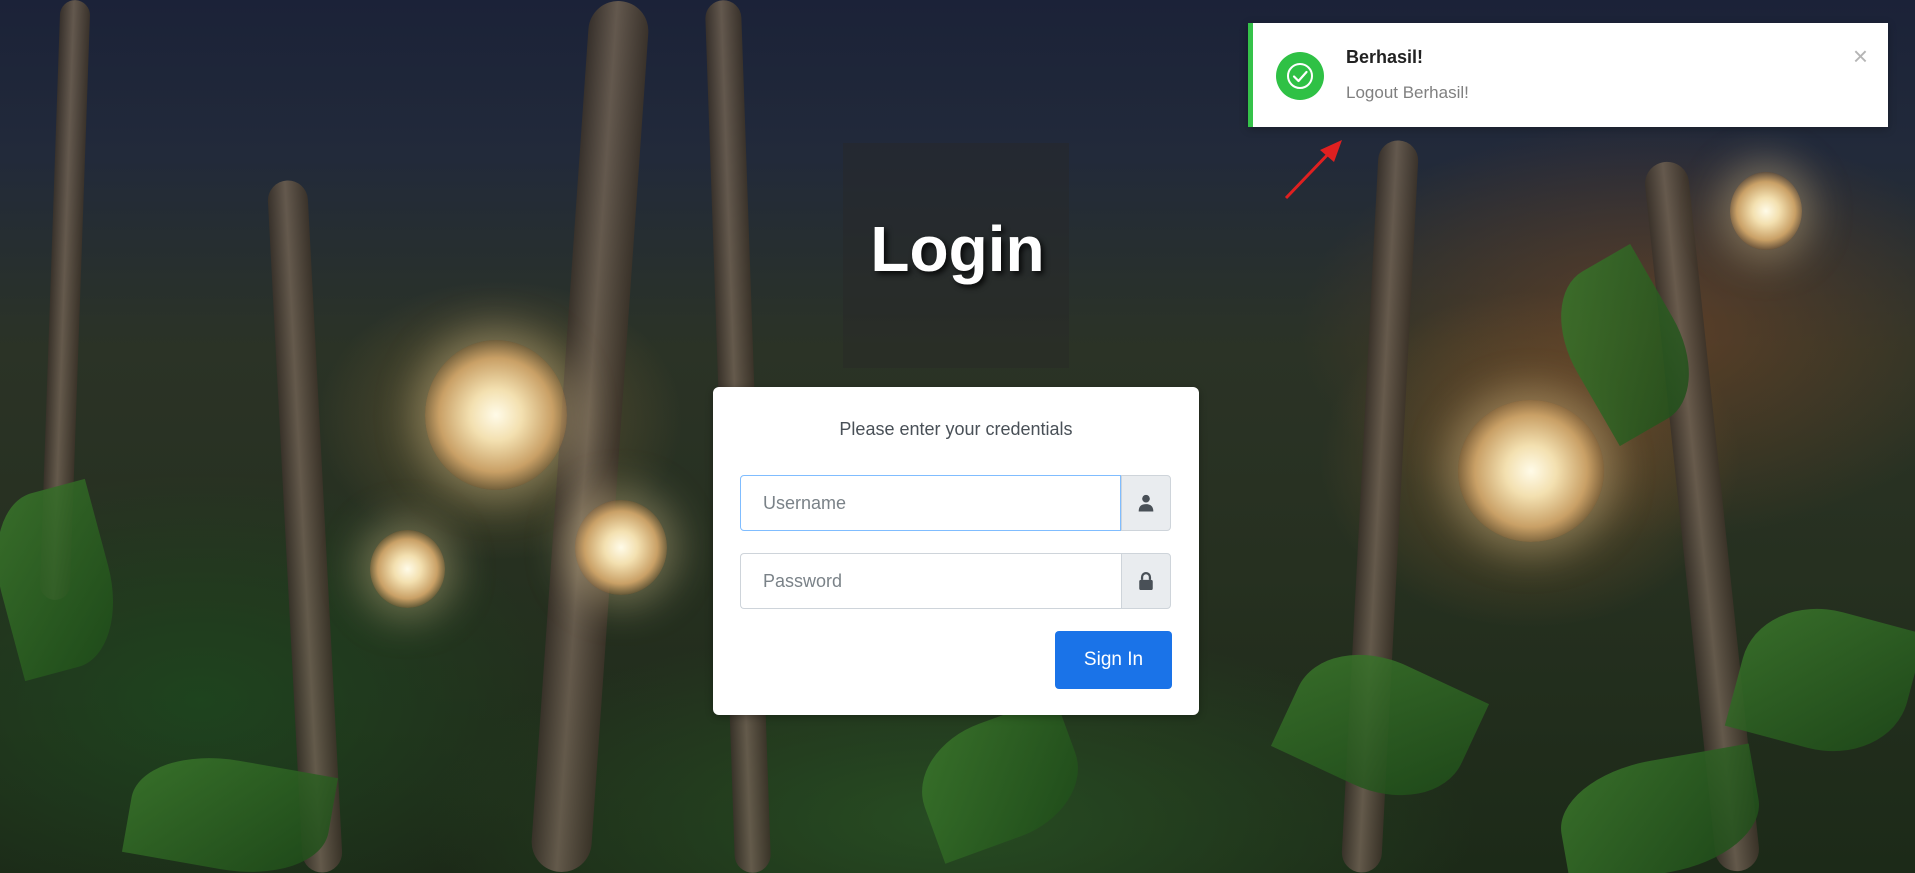 This screenshot has width=1915, height=873. I want to click on password-input-group, so click(955, 581).